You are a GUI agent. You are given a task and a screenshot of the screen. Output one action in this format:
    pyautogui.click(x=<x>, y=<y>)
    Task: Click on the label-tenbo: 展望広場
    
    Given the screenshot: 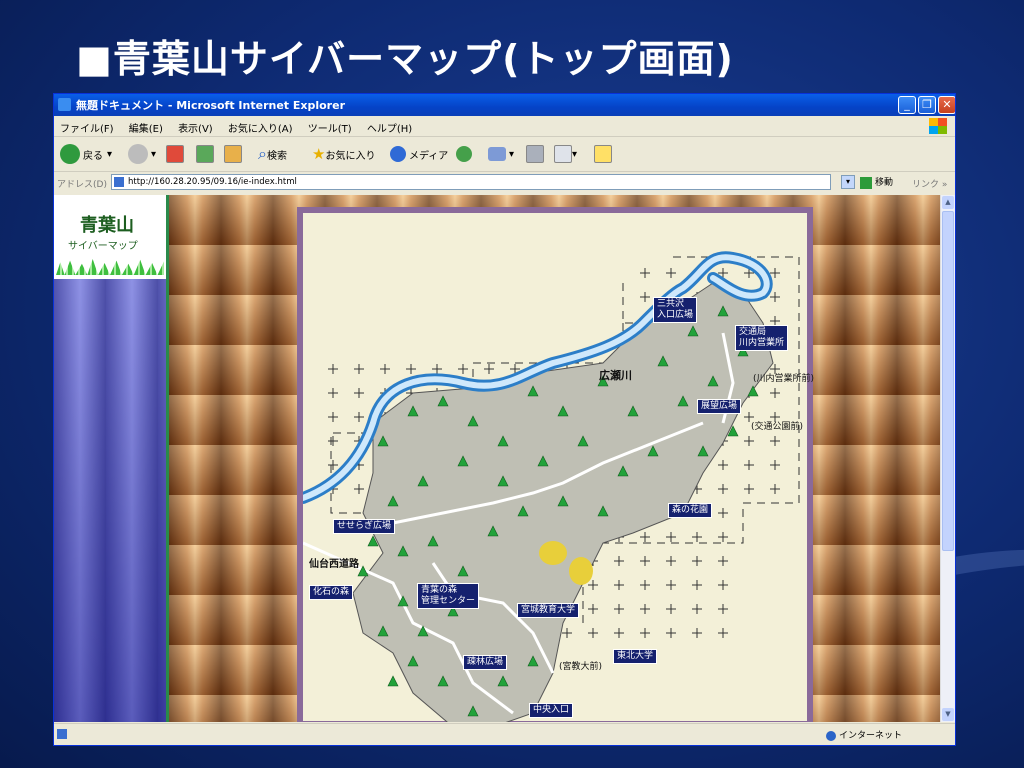 What is the action you would take?
    pyautogui.click(x=719, y=406)
    